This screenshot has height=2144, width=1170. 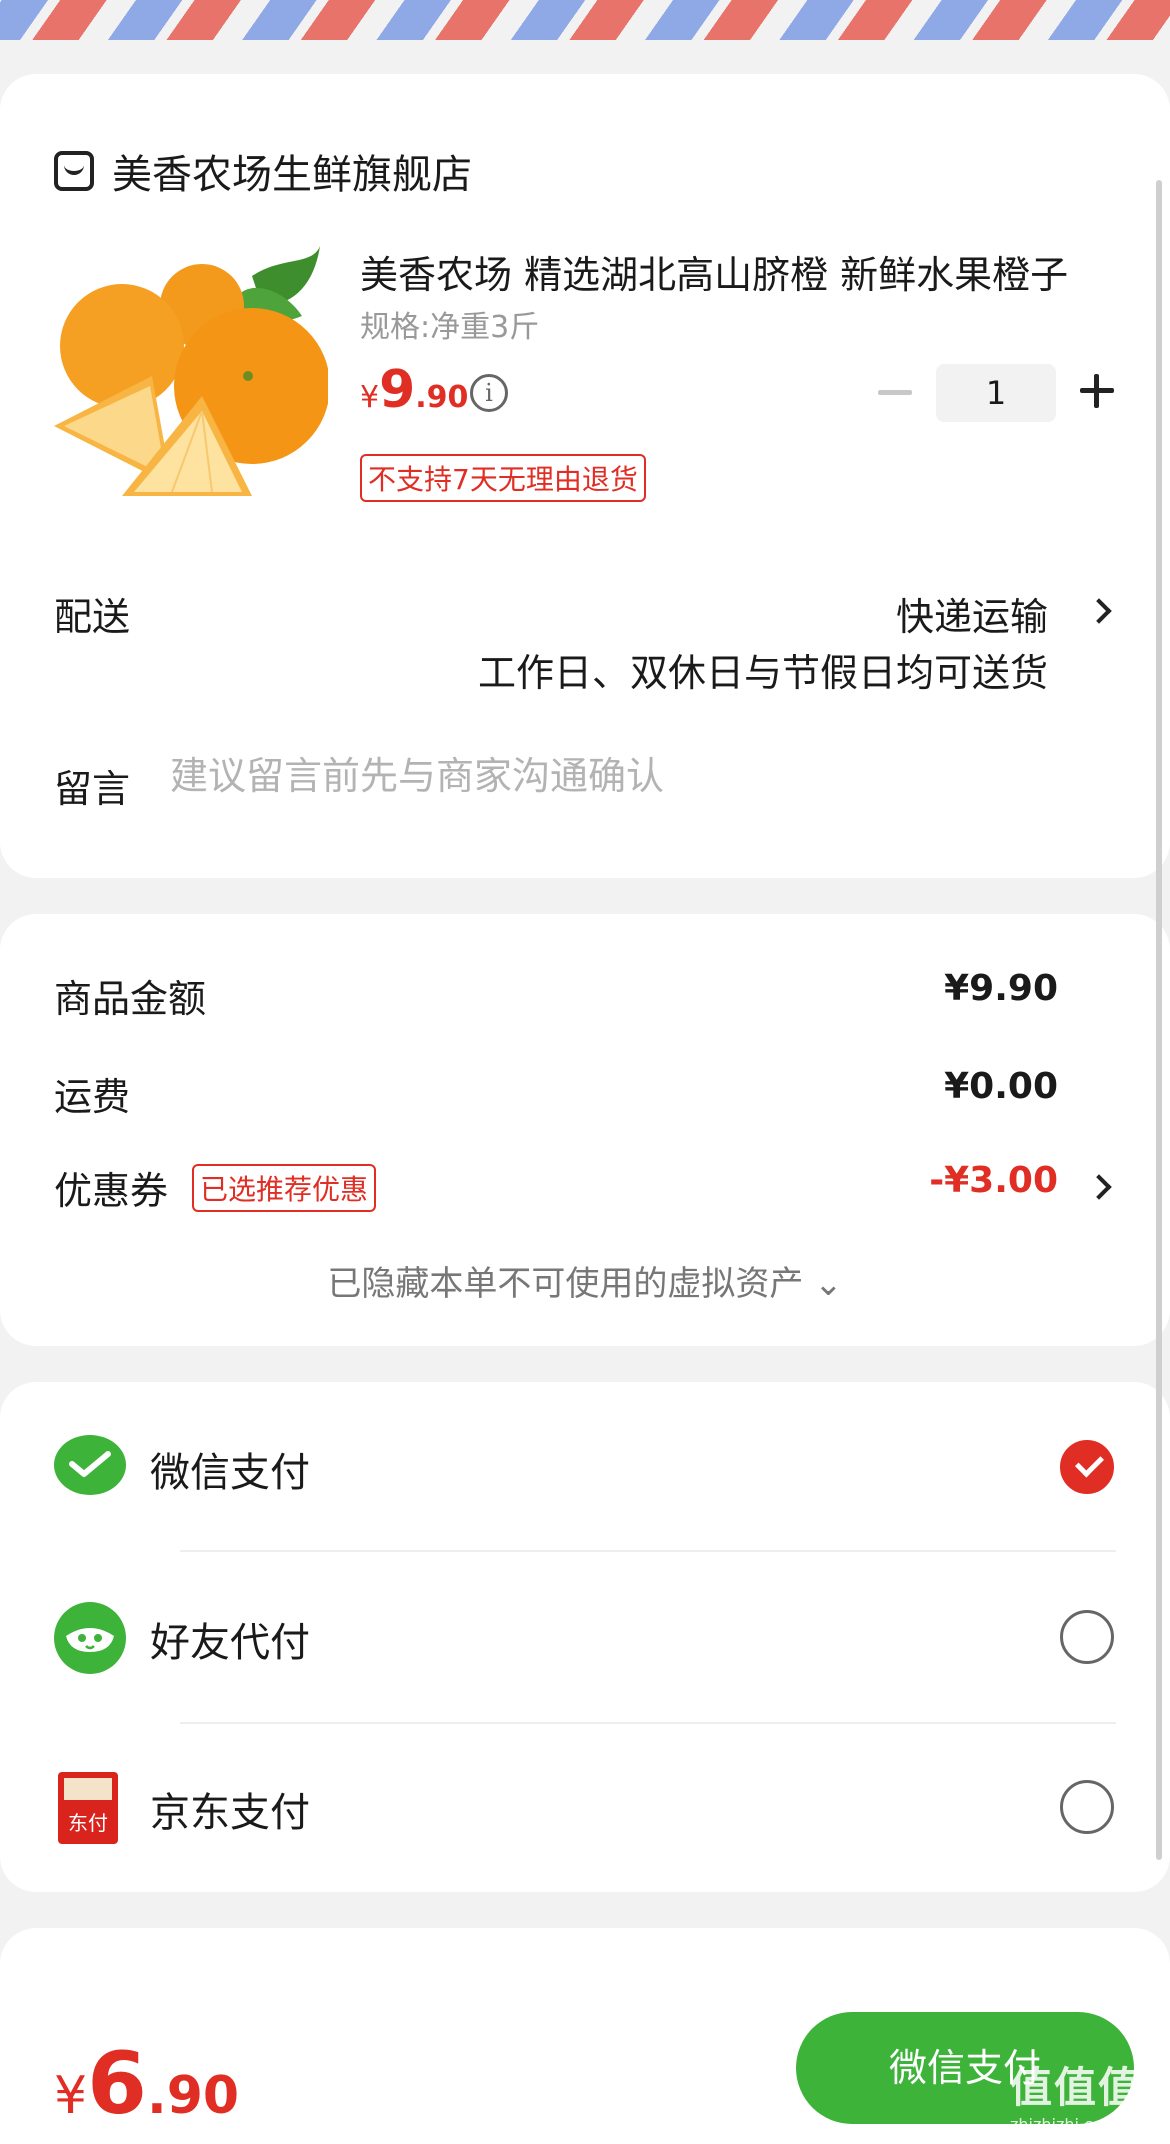 What do you see at coordinates (442, 397) in the screenshot?
I see `price-decimal: .90` at bounding box center [442, 397].